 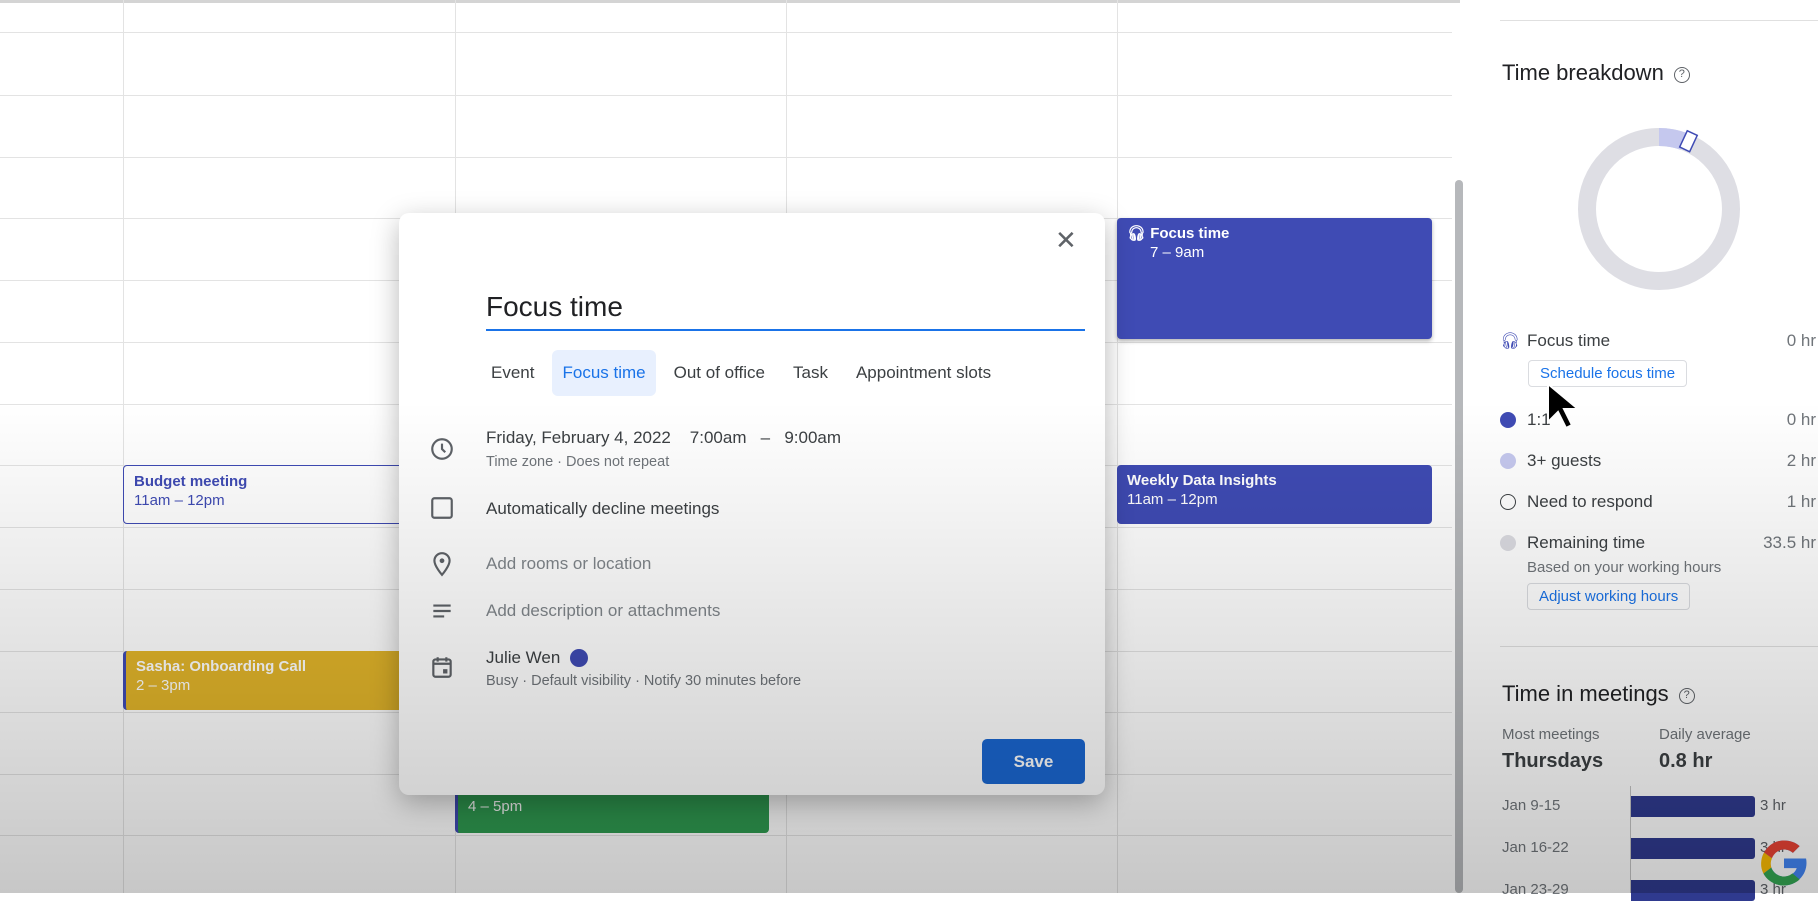 I want to click on event-time: 7 – 9am, so click(x=1177, y=252).